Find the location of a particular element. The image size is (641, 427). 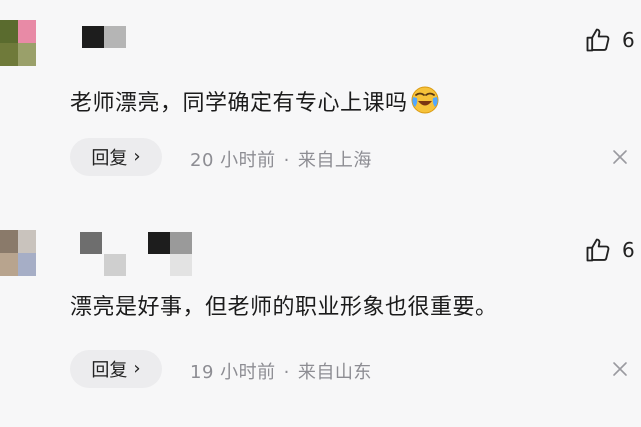

timestamp: 19 小时前 is located at coordinates (233, 372).